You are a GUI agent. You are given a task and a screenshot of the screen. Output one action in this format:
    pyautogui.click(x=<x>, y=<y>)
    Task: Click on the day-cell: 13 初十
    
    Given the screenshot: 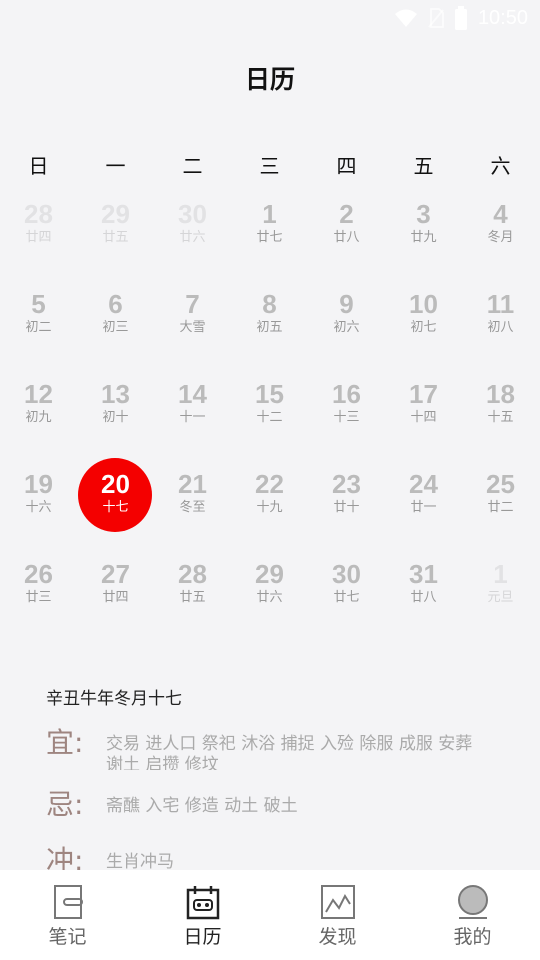 What is the action you would take?
    pyautogui.click(x=115, y=420)
    